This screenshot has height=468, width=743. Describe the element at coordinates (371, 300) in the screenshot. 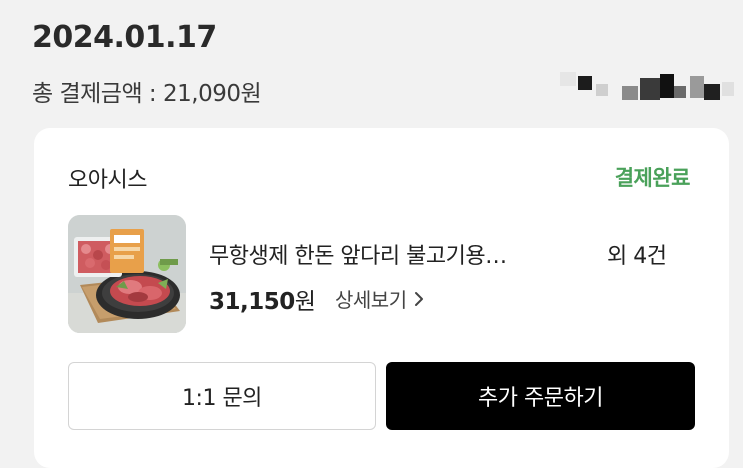

I see `view-details-label: 상세보기` at that location.